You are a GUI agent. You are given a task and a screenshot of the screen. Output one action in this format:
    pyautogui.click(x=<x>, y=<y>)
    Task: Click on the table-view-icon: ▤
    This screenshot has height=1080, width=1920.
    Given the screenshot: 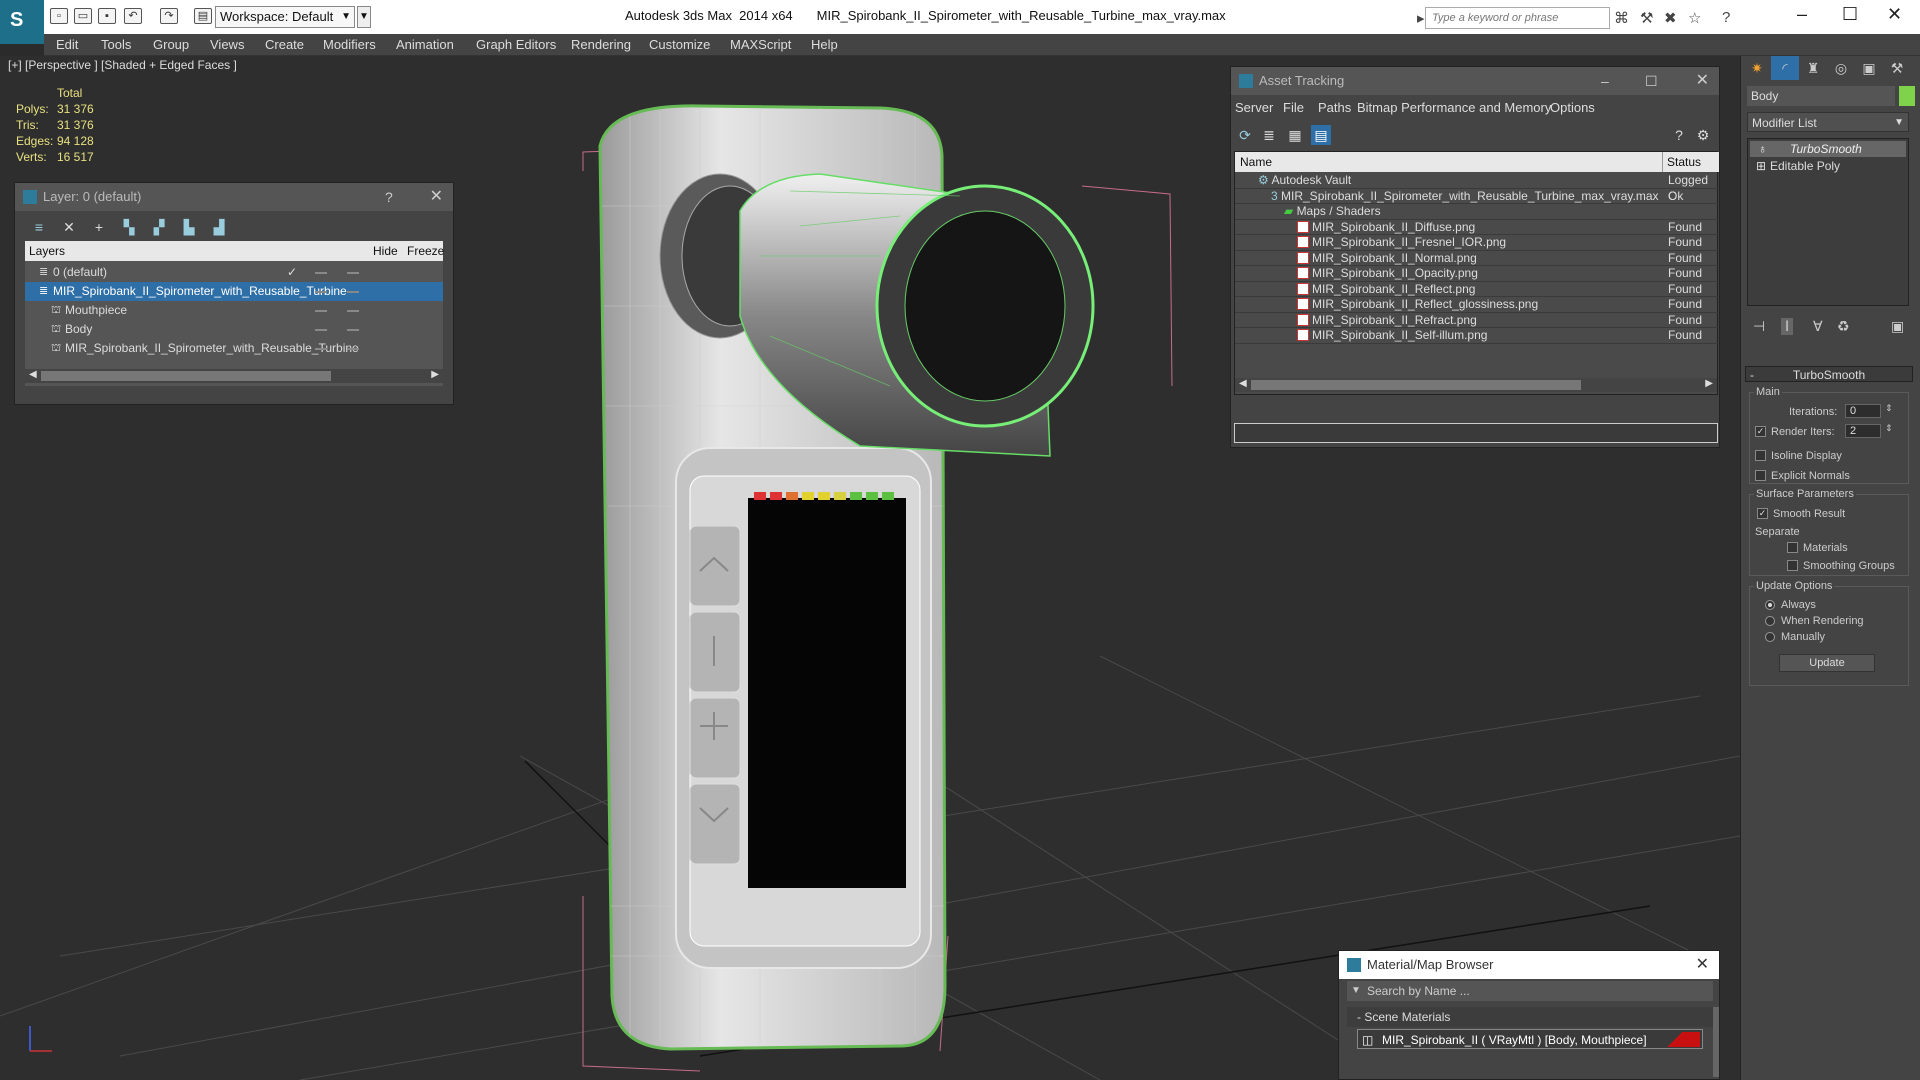 What is the action you would take?
    pyautogui.click(x=1321, y=135)
    